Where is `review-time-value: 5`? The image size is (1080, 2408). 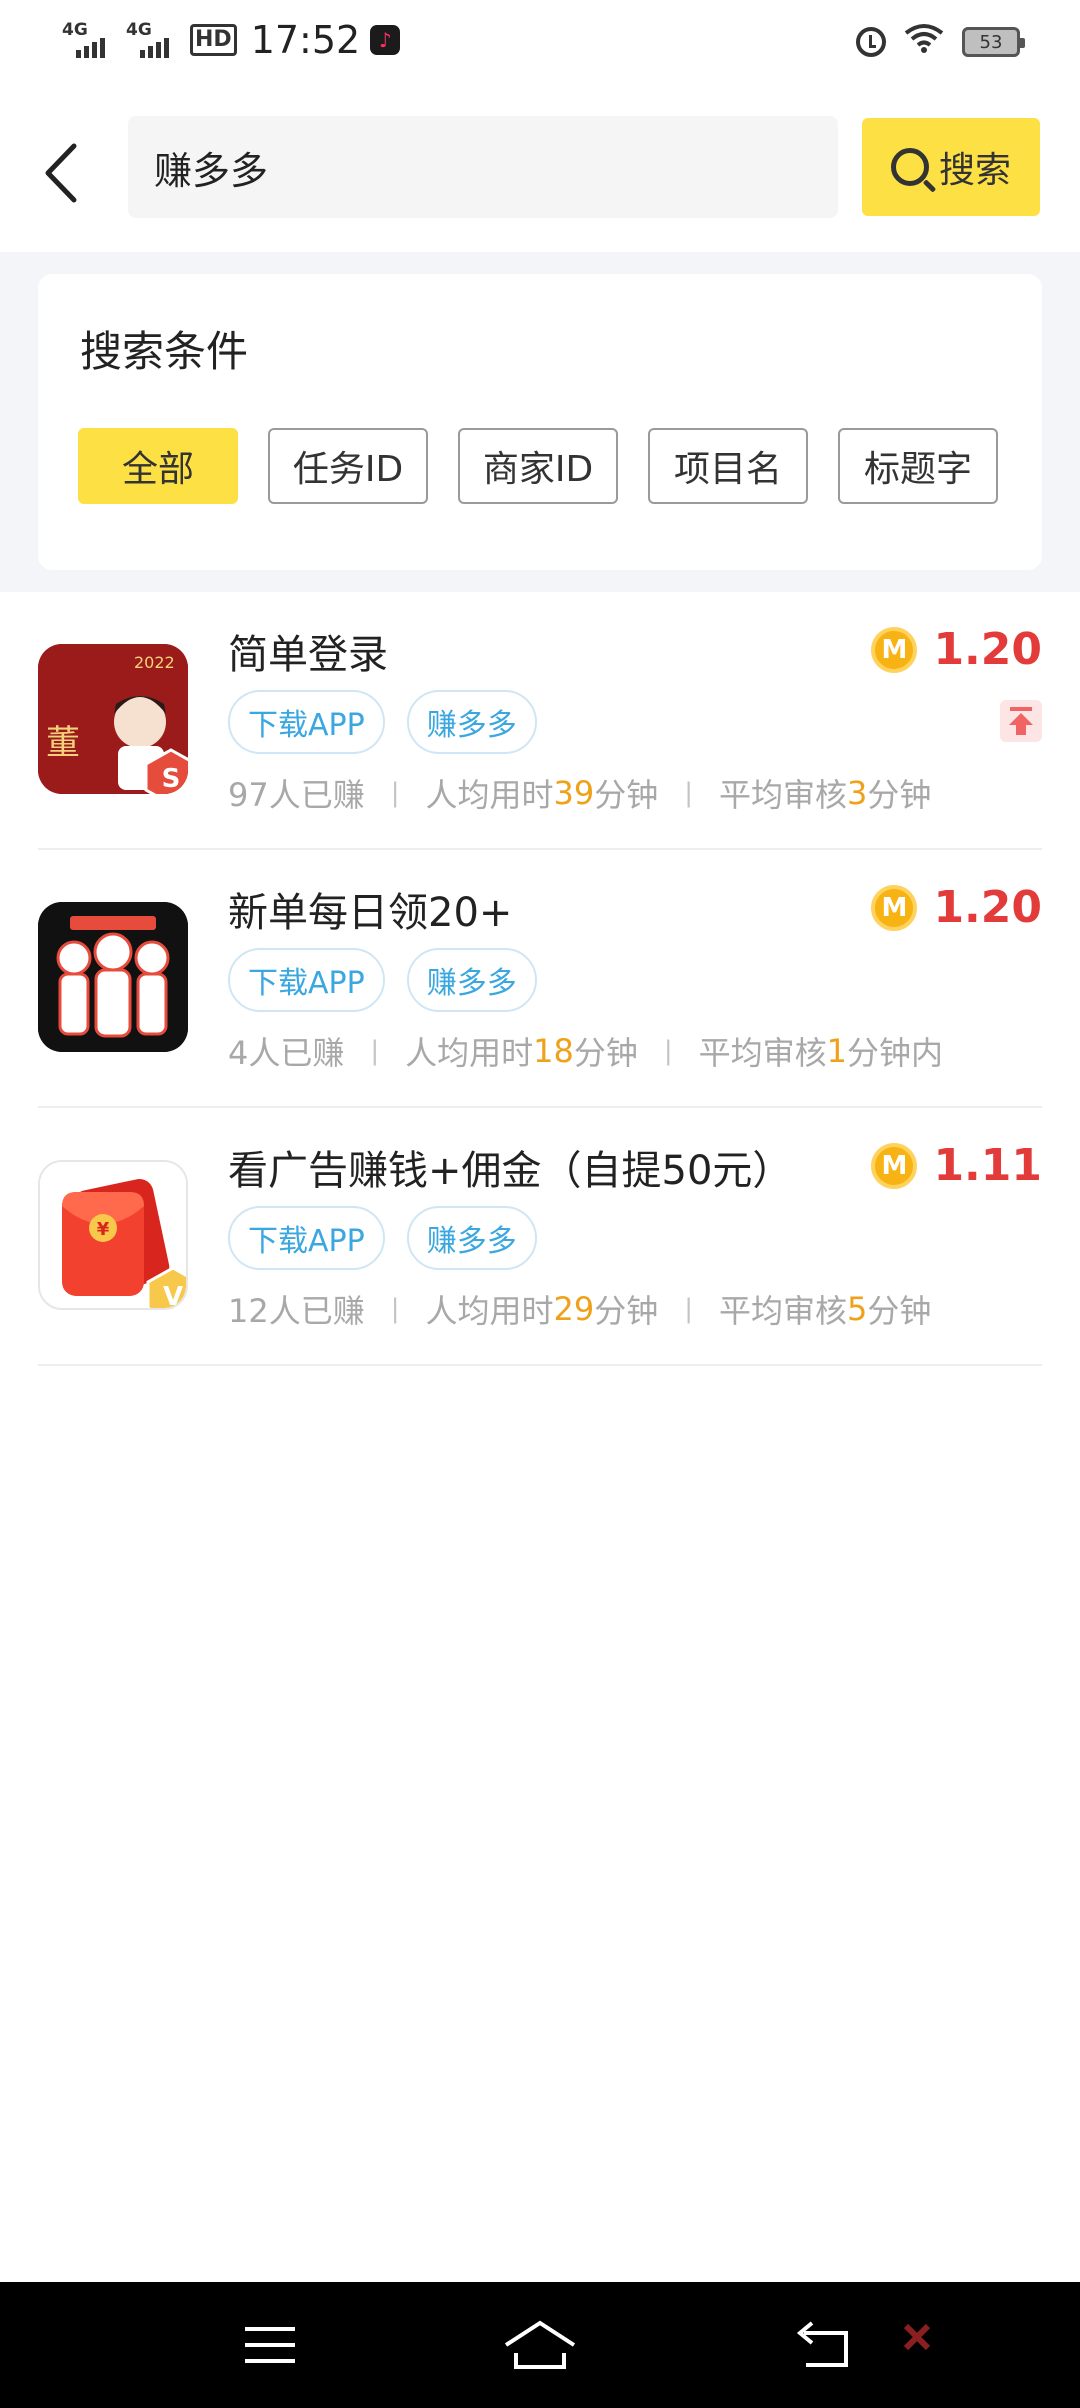
review-time-value: 5 is located at coordinates (857, 1309).